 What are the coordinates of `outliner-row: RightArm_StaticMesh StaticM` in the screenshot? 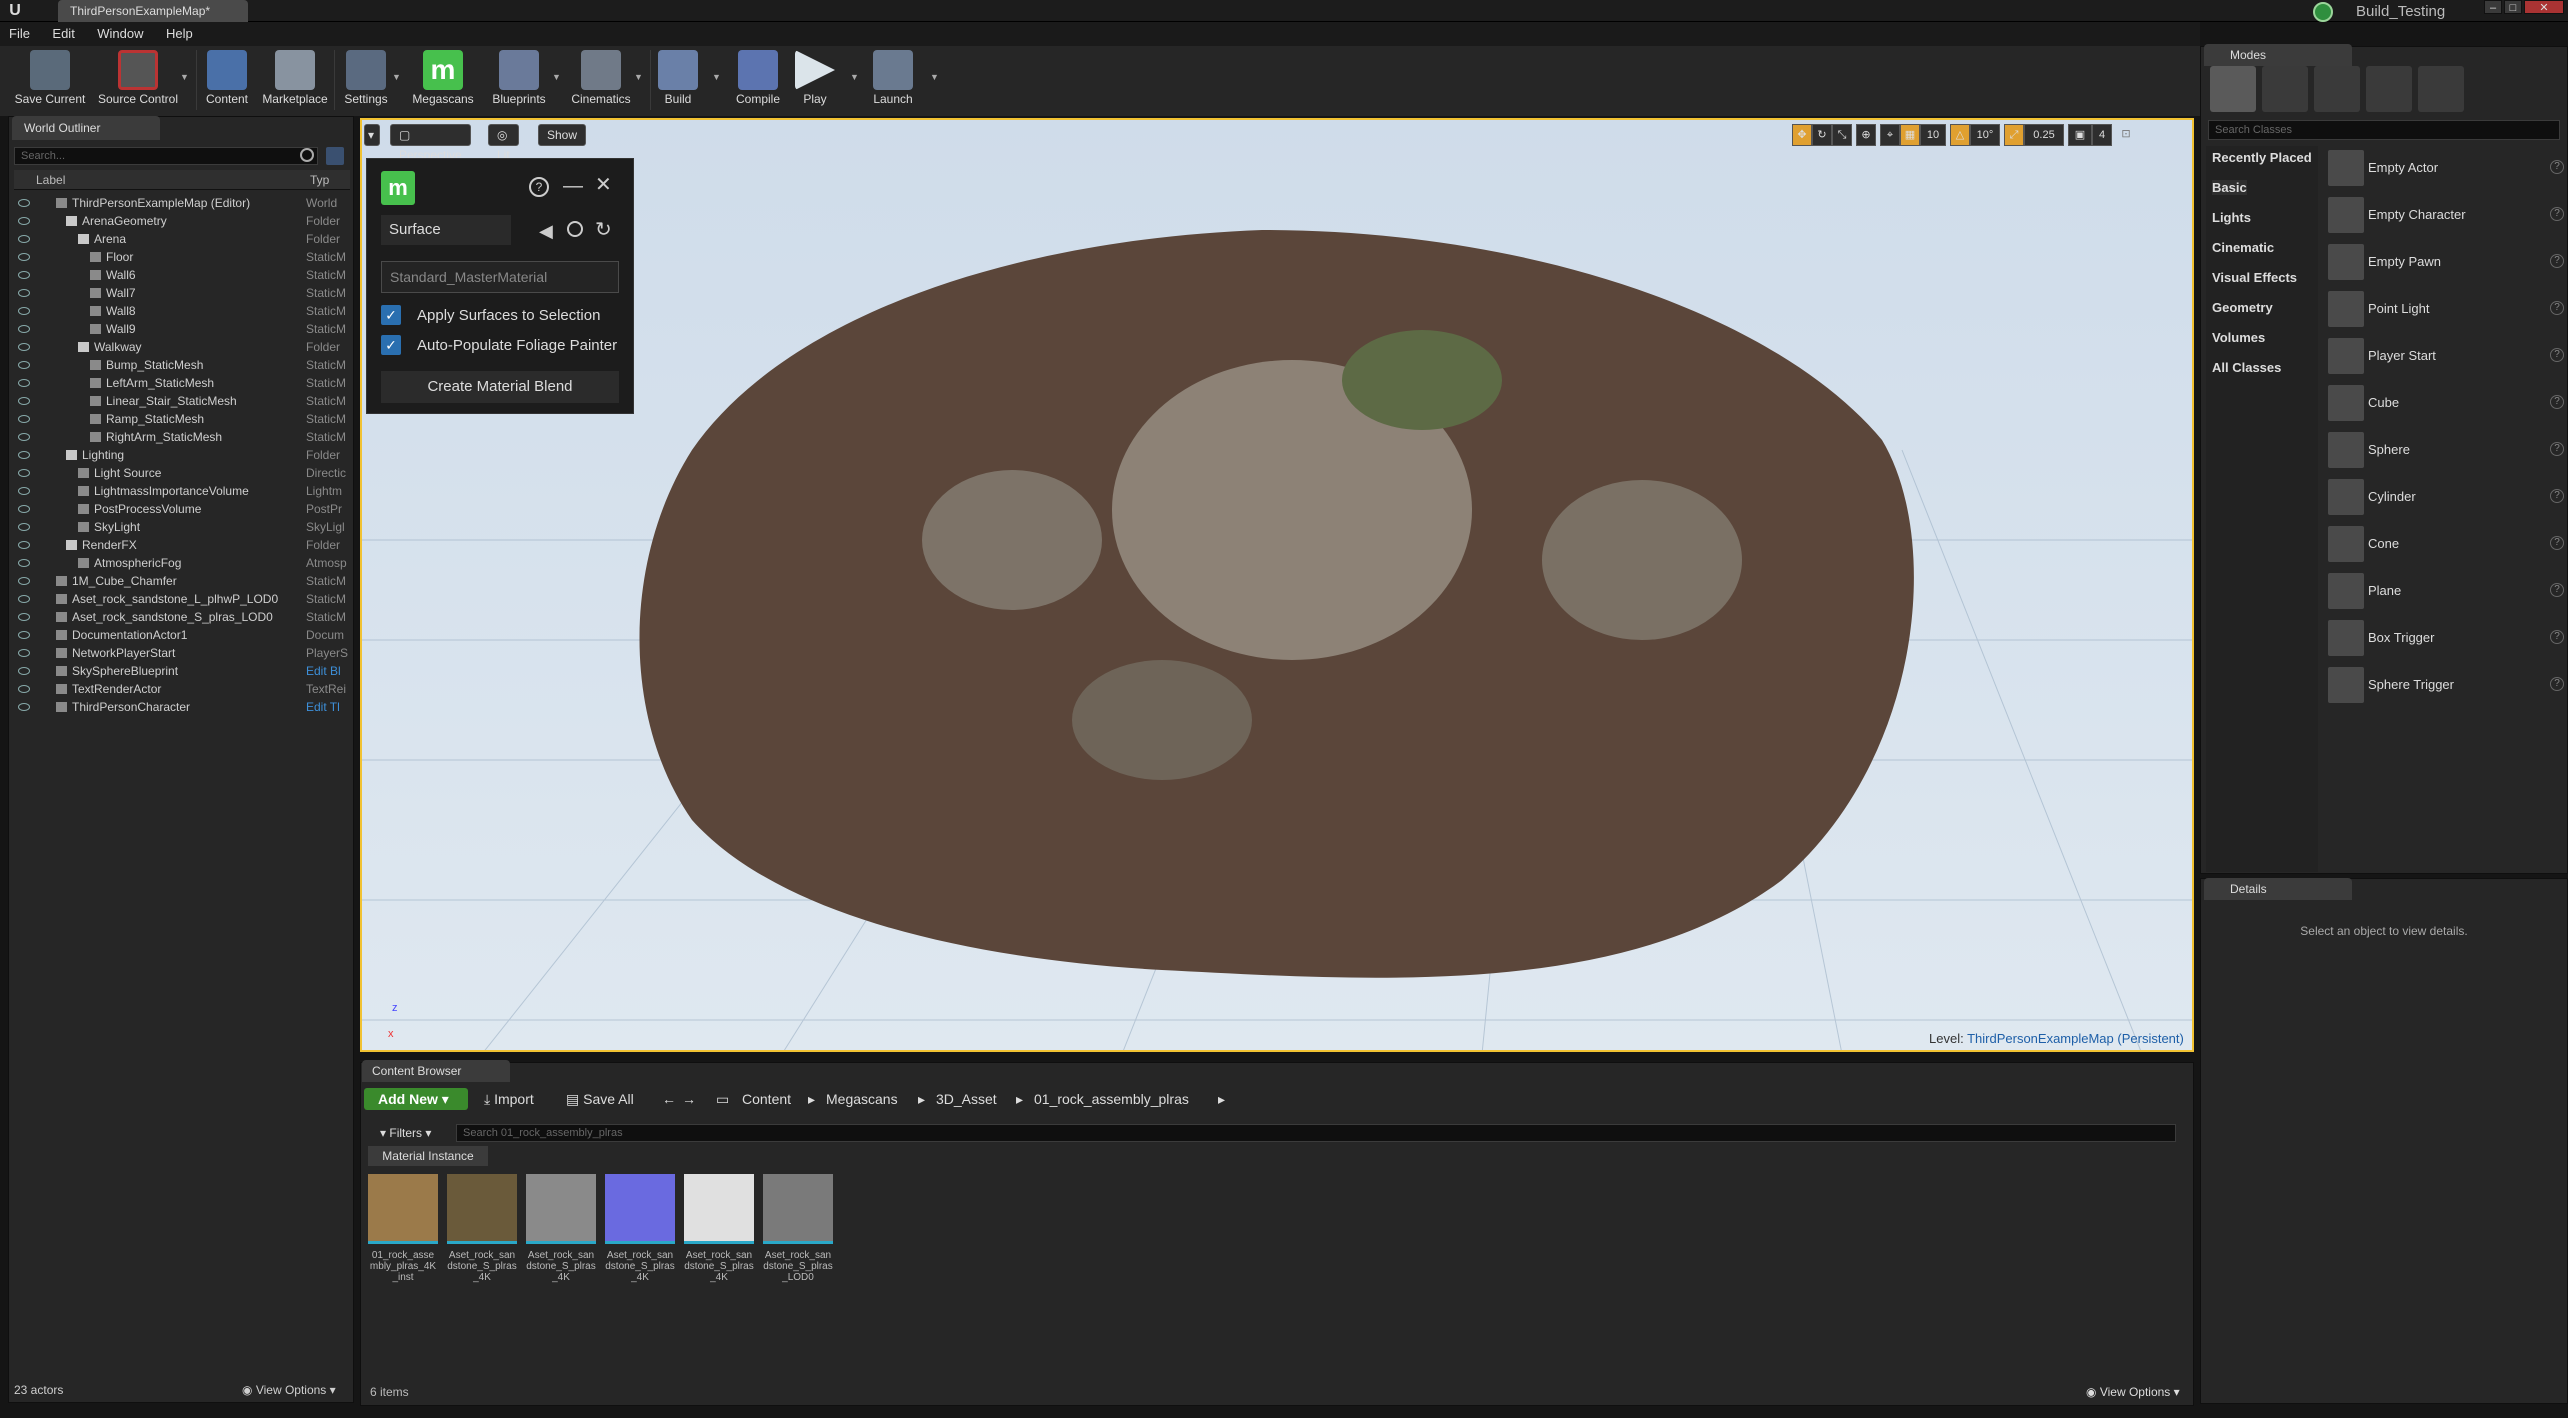 It's located at (182, 437).